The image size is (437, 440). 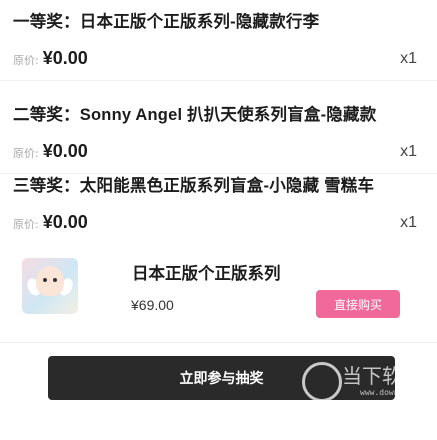 I want to click on prize-tier-title: 二等奖：Sonny Angel 扒扒天使系列盲盒-隐藏款, so click(x=195, y=115).